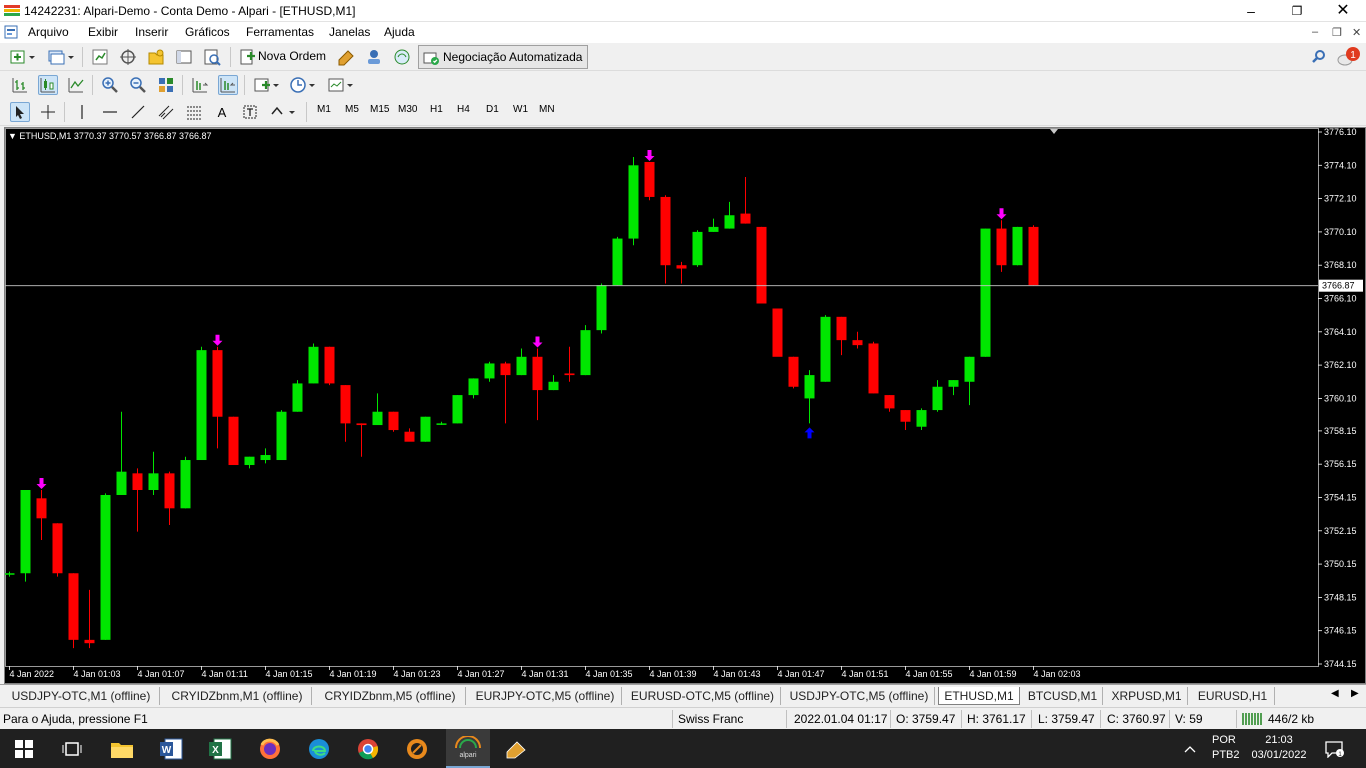 This screenshot has width=1366, height=768. Describe the element at coordinates (859, 696) in the screenshot. I see `chart-tab: USDJPY-OTC,M5 (offline)` at that location.